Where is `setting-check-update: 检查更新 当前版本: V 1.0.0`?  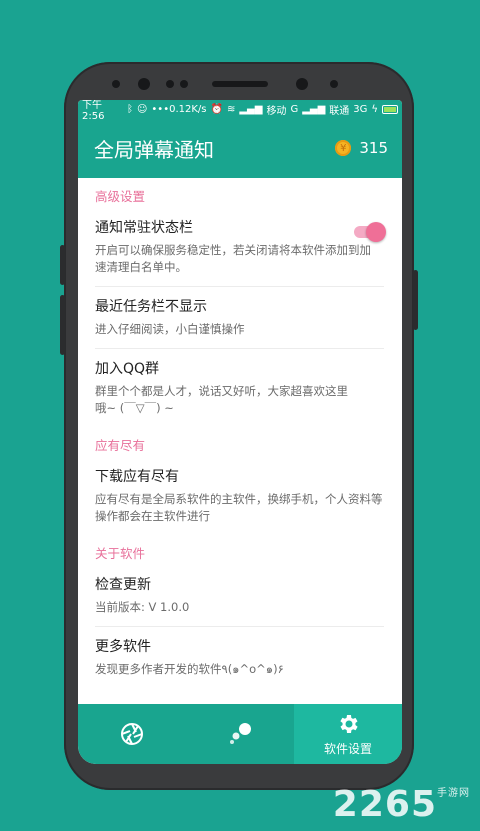 setting-check-update: 检查更新 当前版本: V 1.0.0 is located at coordinates (239, 596).